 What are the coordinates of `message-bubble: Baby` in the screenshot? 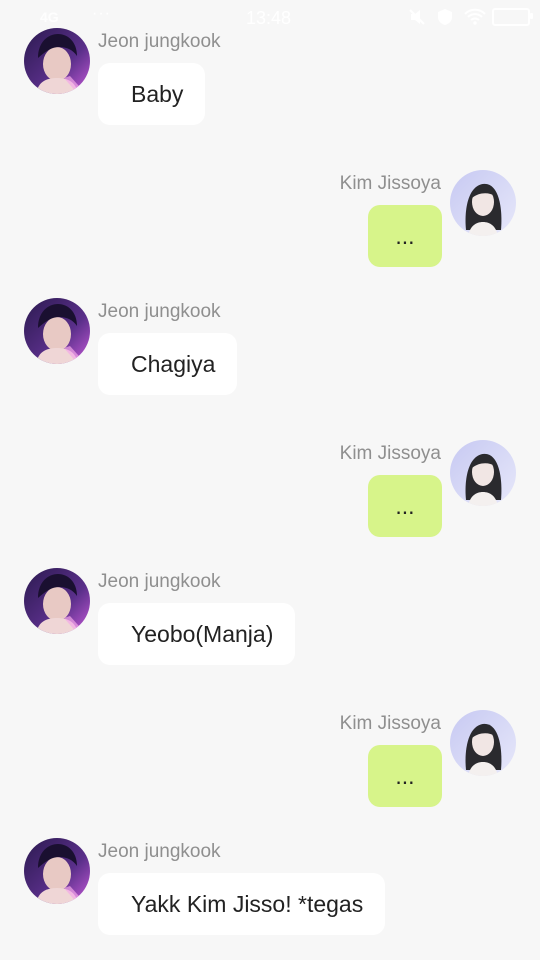 It's located at (152, 94).